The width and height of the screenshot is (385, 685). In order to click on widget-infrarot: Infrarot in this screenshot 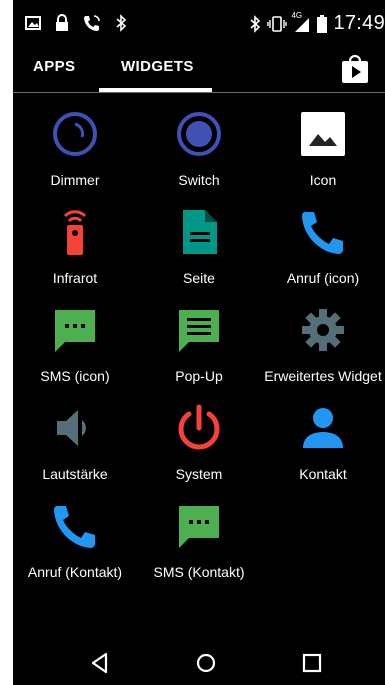, I will do `click(75, 247)`.